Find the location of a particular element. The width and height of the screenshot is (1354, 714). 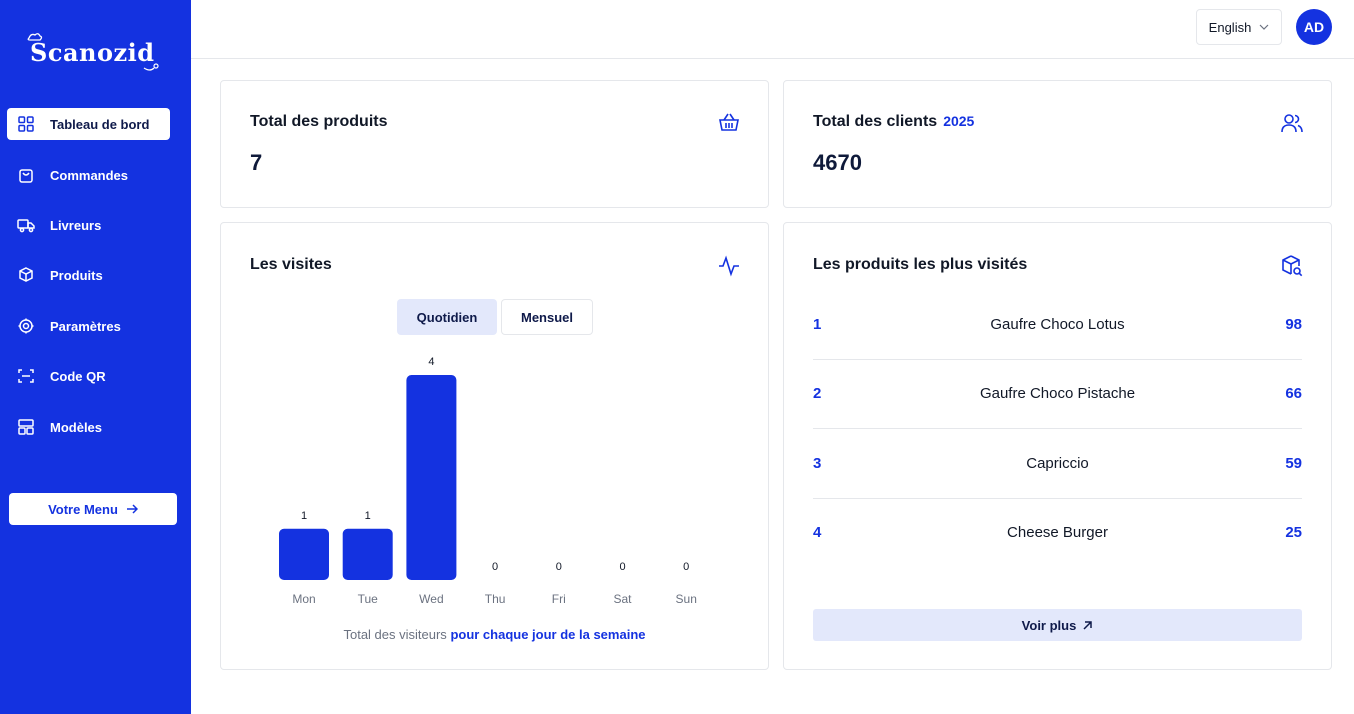

total-clients-card: Total des clients 2025 4670 is located at coordinates (1057, 144).